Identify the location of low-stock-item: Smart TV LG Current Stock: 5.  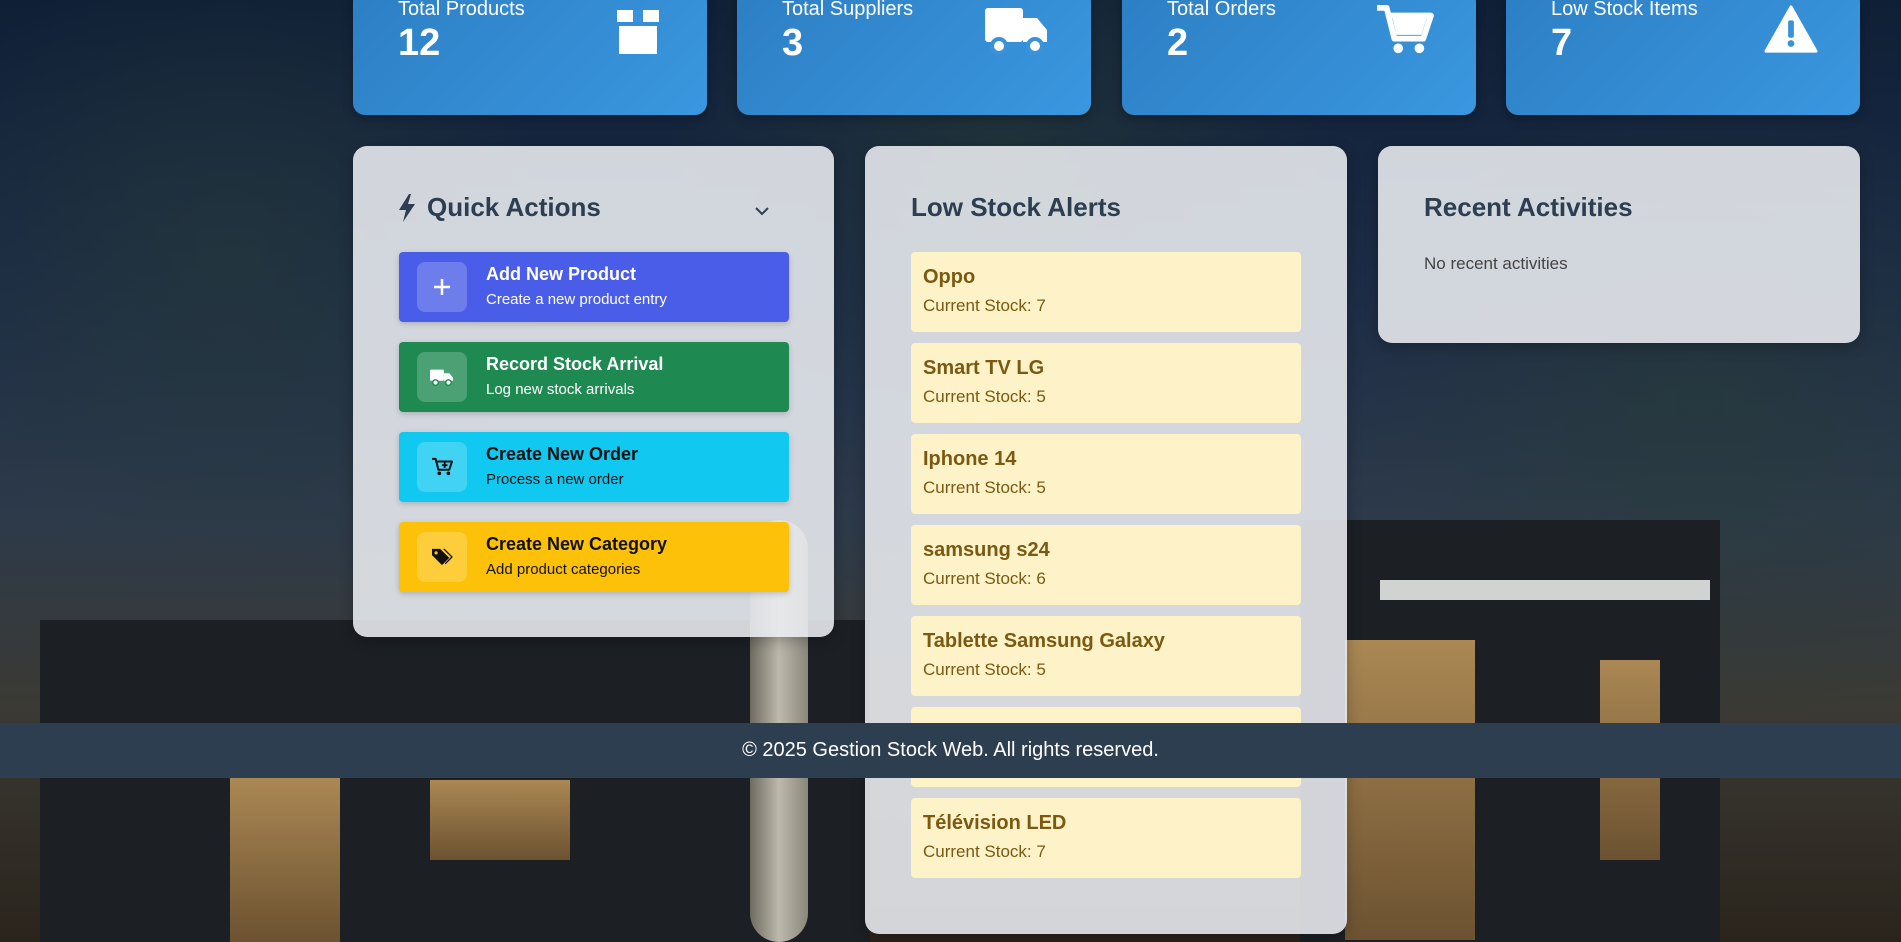
(1106, 383).